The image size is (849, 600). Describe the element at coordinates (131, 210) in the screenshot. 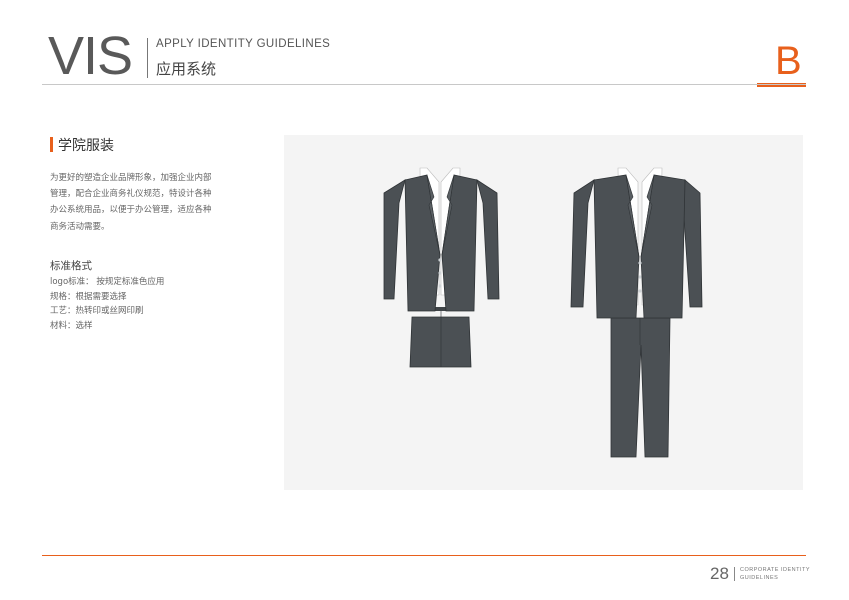

I see `intro-line: 办公系统用品，以便于办公管理，适应各种` at that location.